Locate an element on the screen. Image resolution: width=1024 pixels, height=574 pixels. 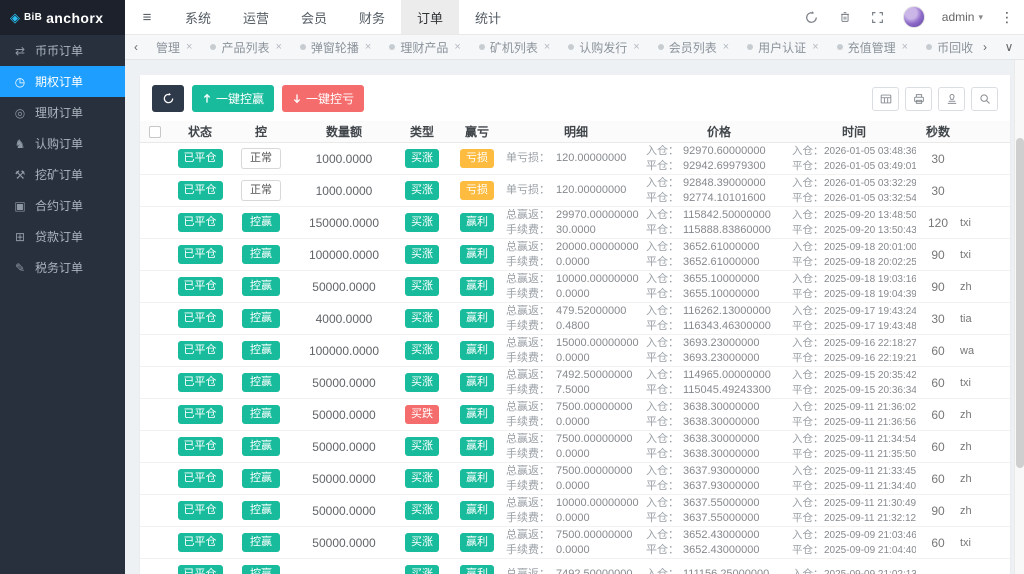
sidebar-item-挖矿订单: ⚒ 挖矿订单 is located at coordinates (62, 174).